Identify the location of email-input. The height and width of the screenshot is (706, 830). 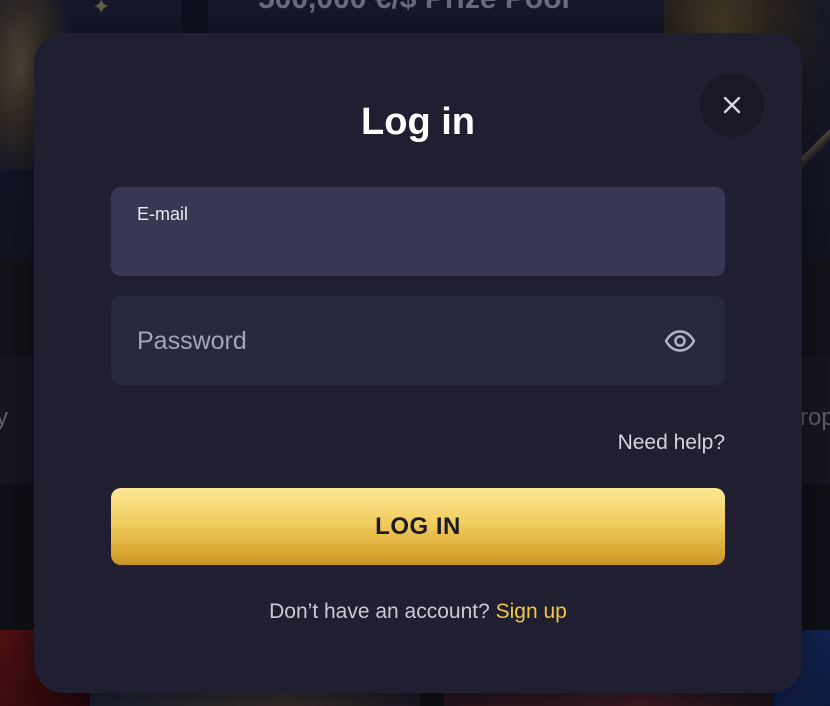
(417, 245).